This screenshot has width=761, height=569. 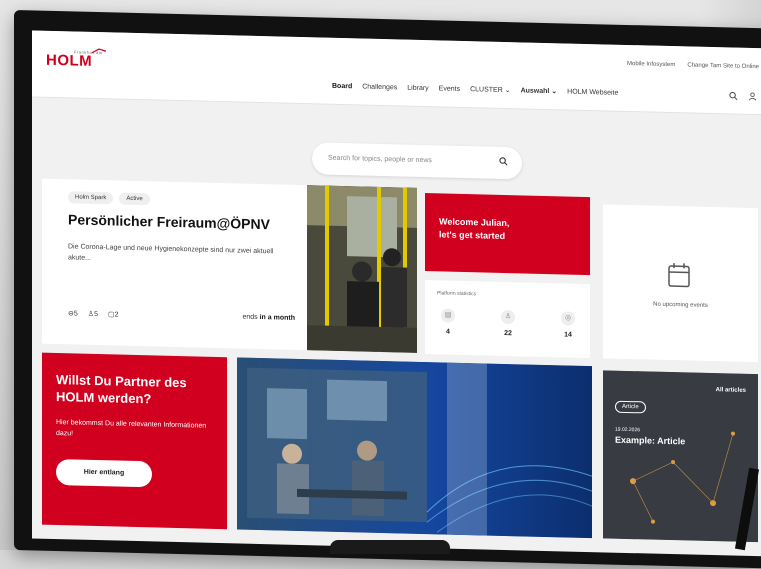 I want to click on tag-holm-spark: Holm Spark, so click(x=90, y=197).